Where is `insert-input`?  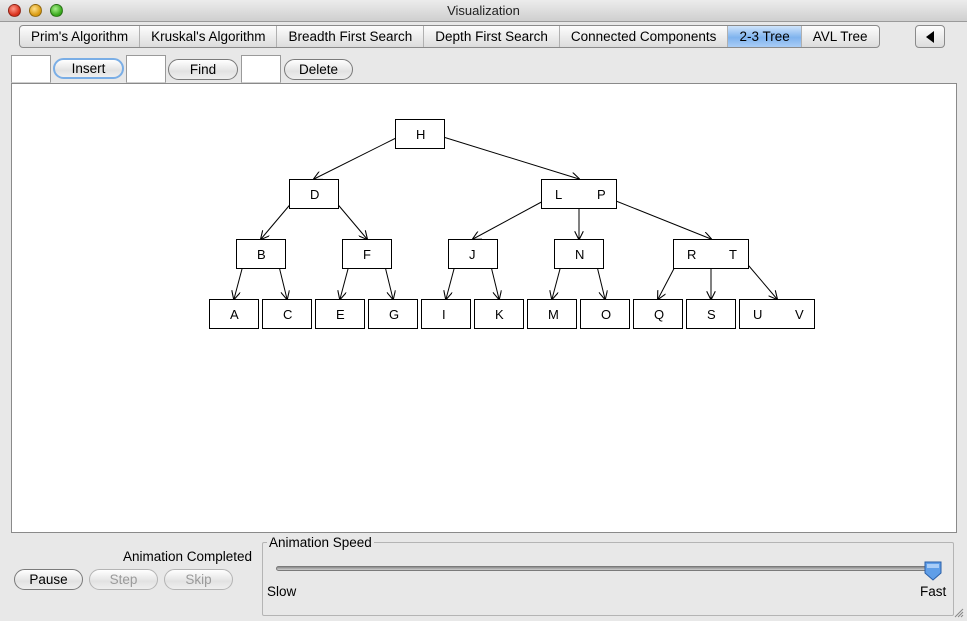 insert-input is located at coordinates (31, 69).